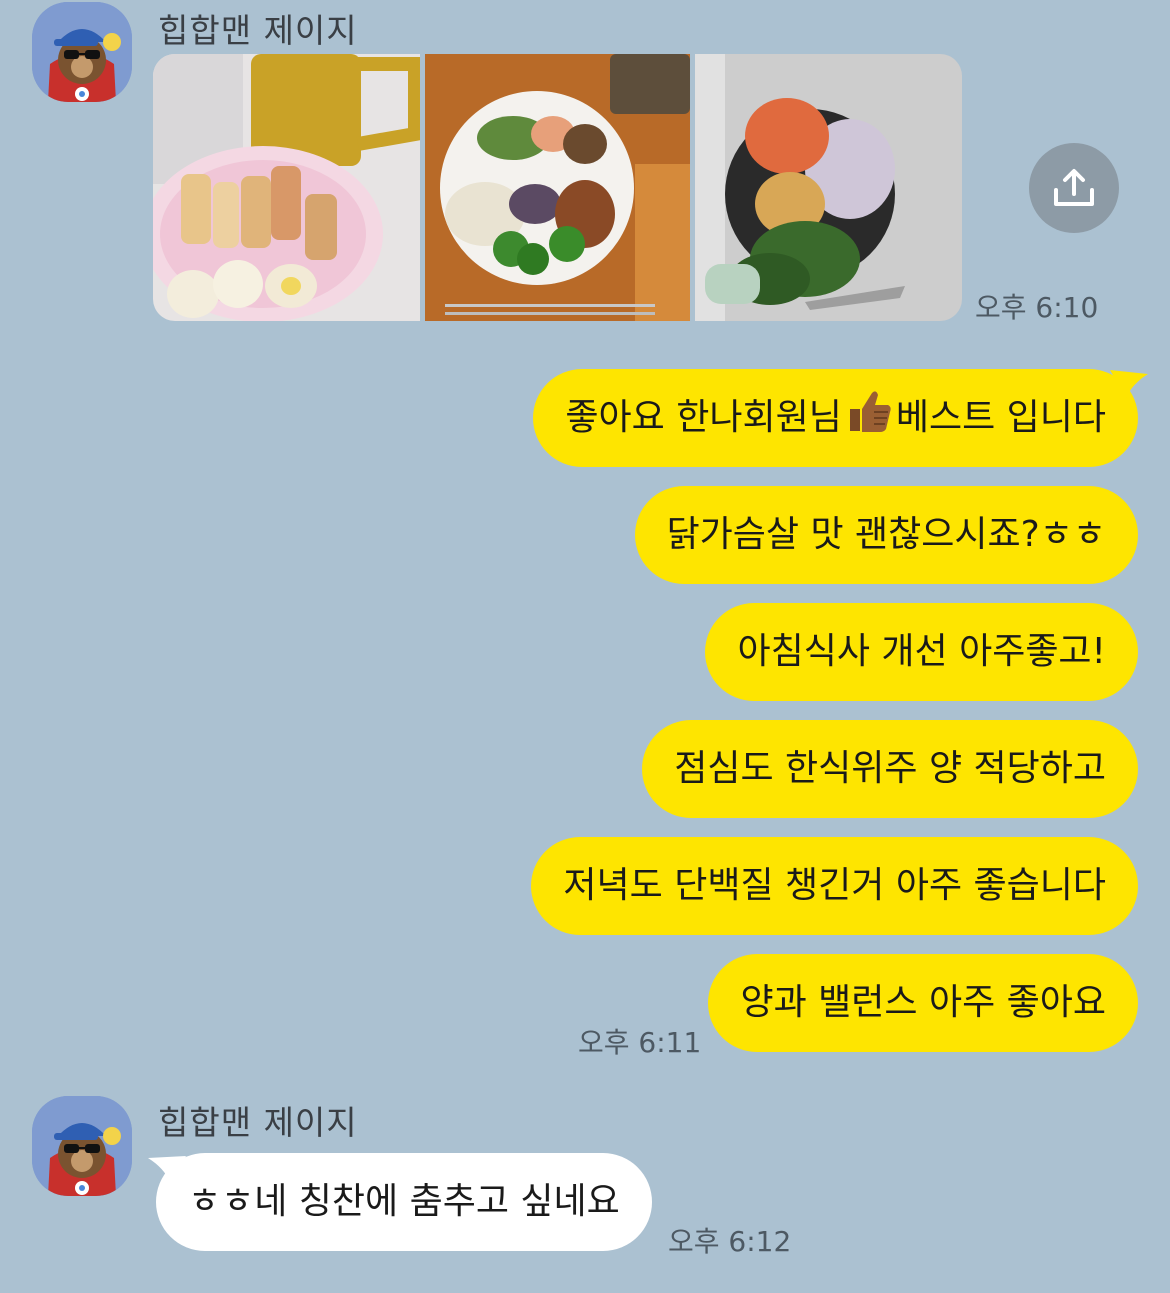  I want to click on dinner-photo, so click(828, 187).